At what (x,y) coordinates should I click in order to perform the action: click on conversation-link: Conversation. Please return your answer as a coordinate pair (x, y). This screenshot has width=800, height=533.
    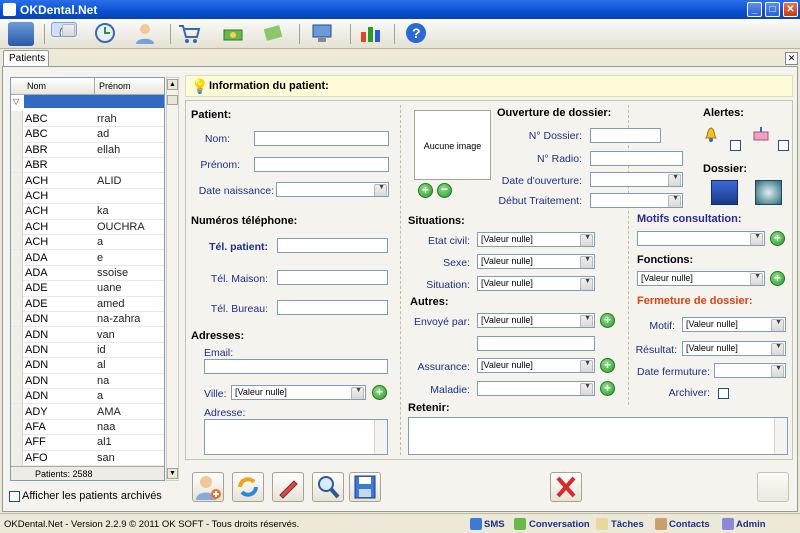
    Looking at the image, I should click on (559, 524).